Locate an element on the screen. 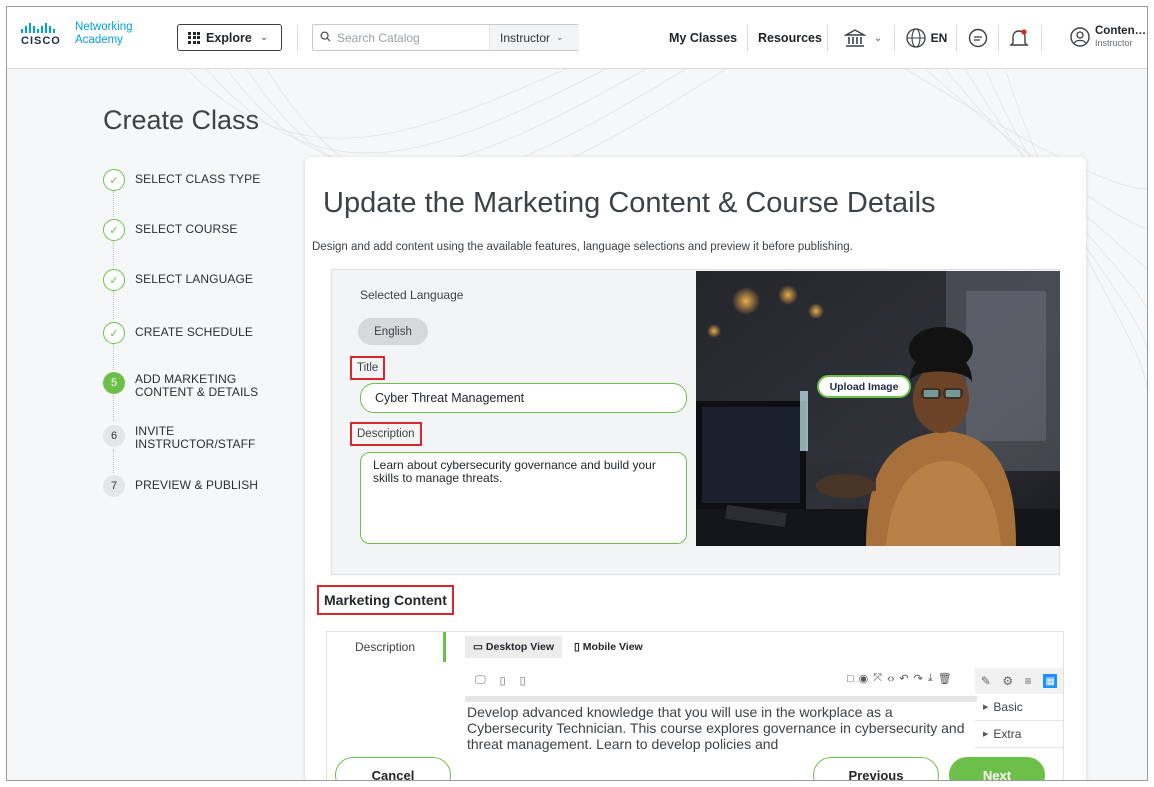 Image resolution: width=1154 pixels, height=787 pixels. step-add-marketing-content: 5 ADD MARKETING CONTENT & DETAILS is located at coordinates (184, 385).